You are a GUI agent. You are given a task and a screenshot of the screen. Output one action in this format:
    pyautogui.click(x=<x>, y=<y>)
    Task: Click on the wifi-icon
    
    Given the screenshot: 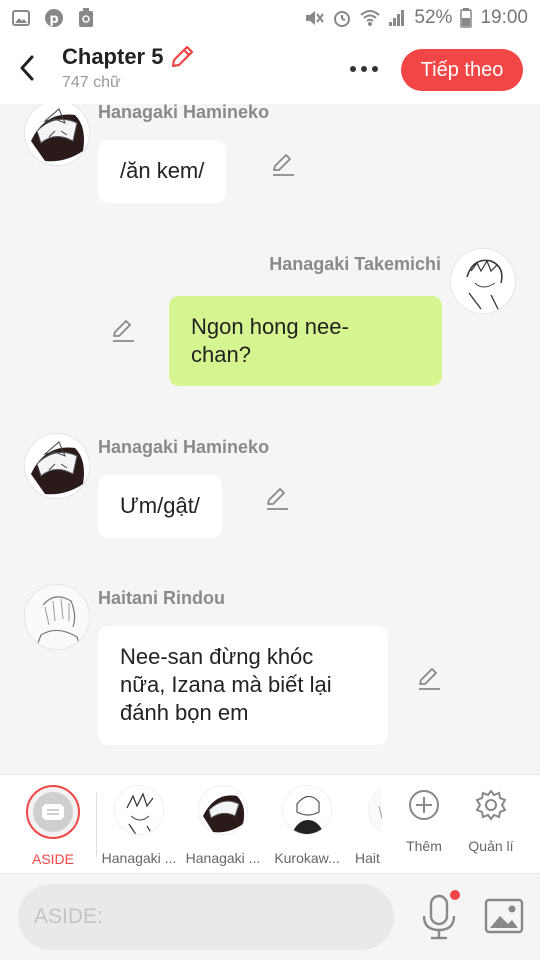 What is the action you would take?
    pyautogui.click(x=370, y=18)
    